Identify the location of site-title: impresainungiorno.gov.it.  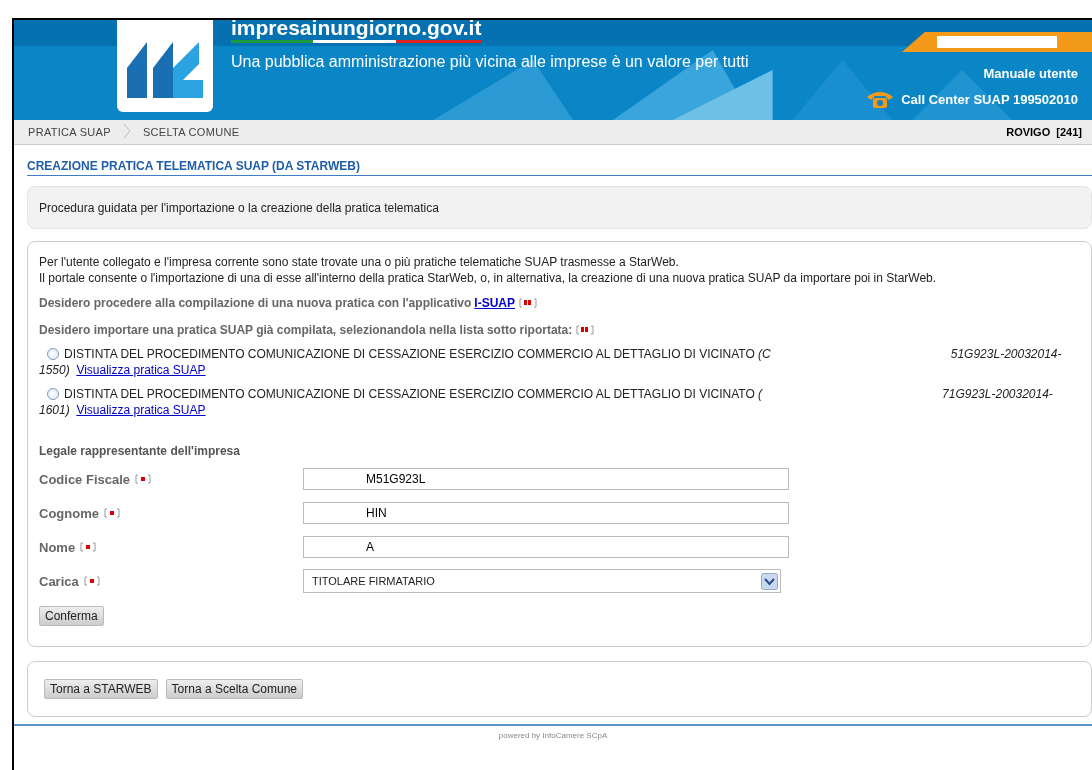
(356, 31).